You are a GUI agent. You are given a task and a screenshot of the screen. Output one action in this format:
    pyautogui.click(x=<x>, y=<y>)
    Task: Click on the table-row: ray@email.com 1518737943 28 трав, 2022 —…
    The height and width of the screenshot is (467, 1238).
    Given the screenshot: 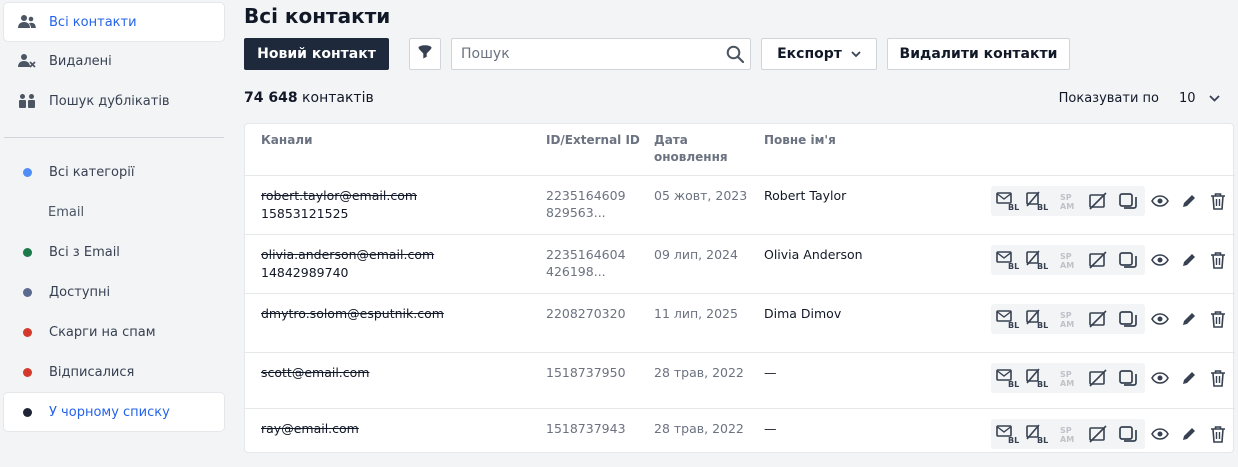 What is the action you would take?
    pyautogui.click(x=740, y=437)
    